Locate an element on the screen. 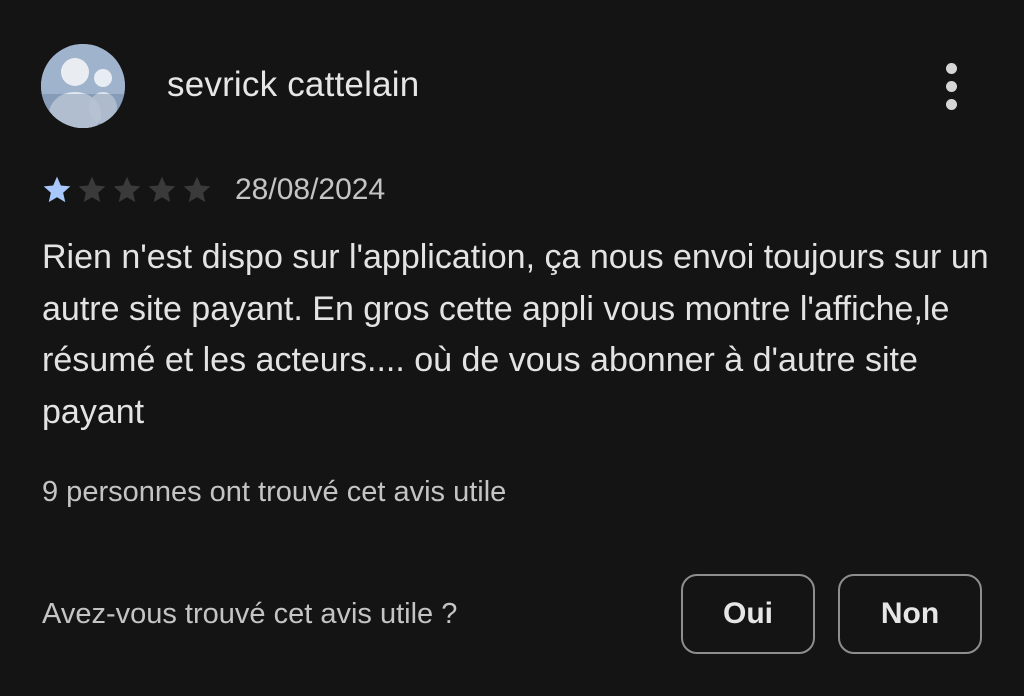  avatar-photo-icon is located at coordinates (83, 86).